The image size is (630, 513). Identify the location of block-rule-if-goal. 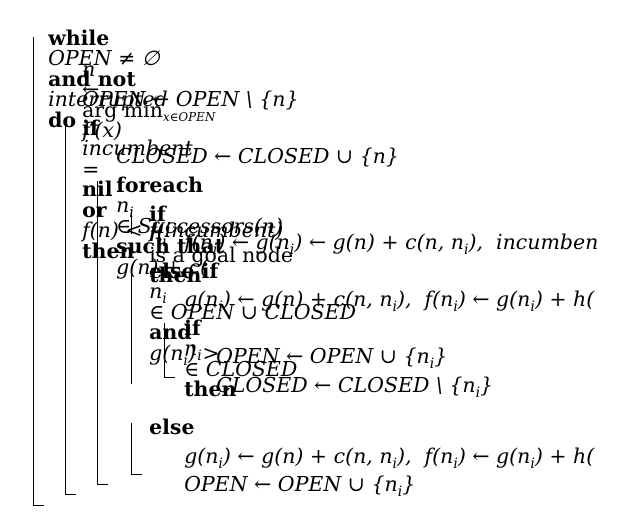
(132, 221).